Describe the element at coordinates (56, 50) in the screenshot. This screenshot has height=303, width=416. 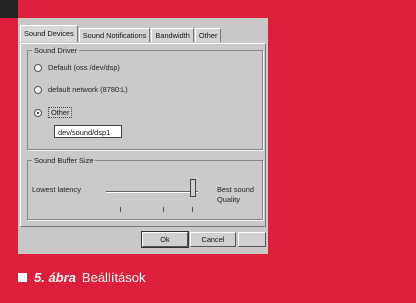
I see `sound-driver-legend: Sound Driver` at that location.